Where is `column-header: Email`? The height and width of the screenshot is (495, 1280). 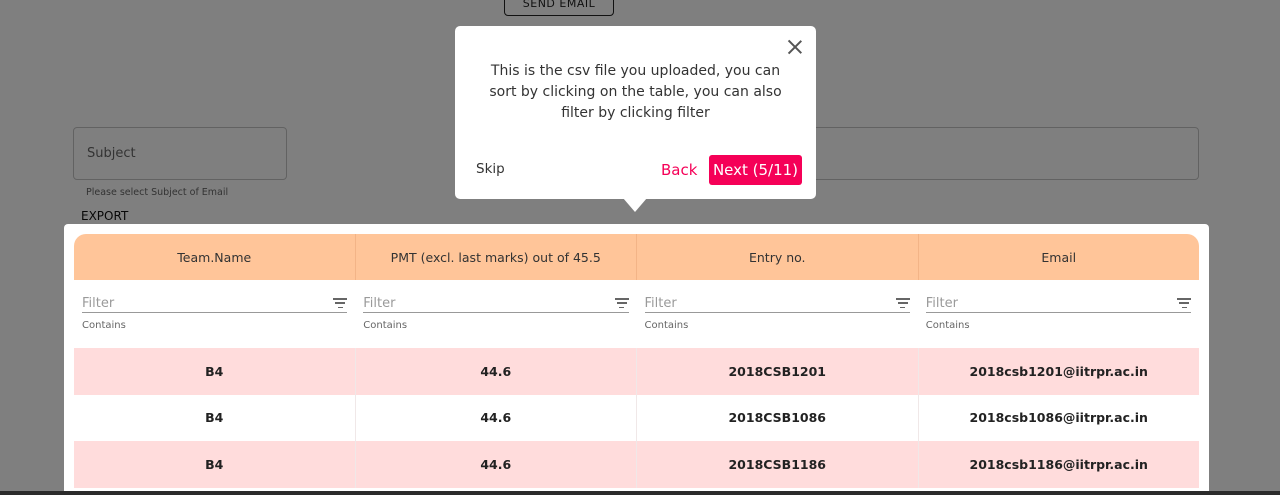
column-header: Email is located at coordinates (1059, 257).